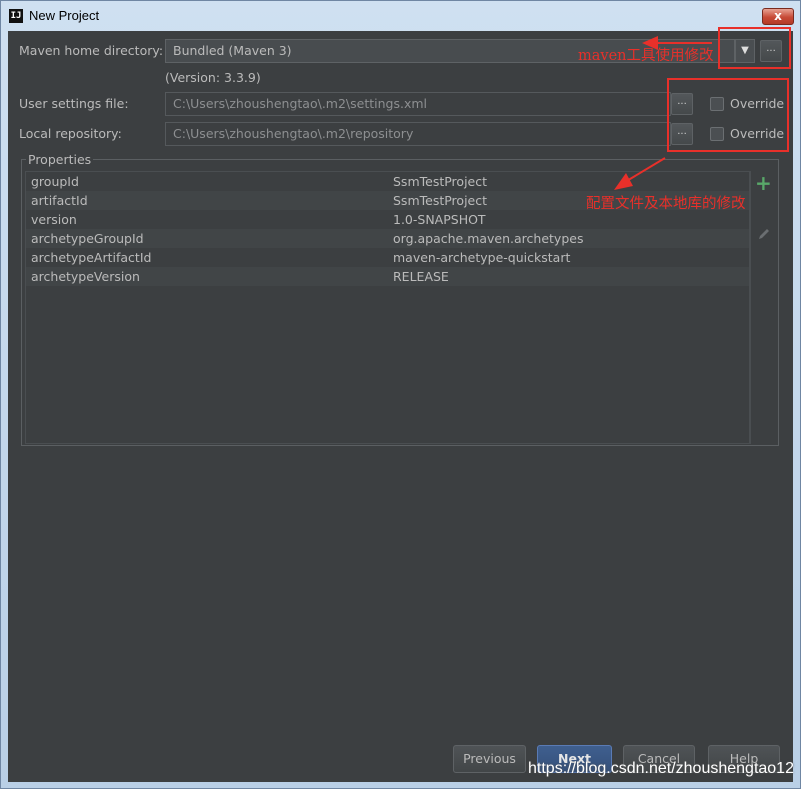  Describe the element at coordinates (650, 43) in the screenshot. I see `arrow-left-icon` at that location.